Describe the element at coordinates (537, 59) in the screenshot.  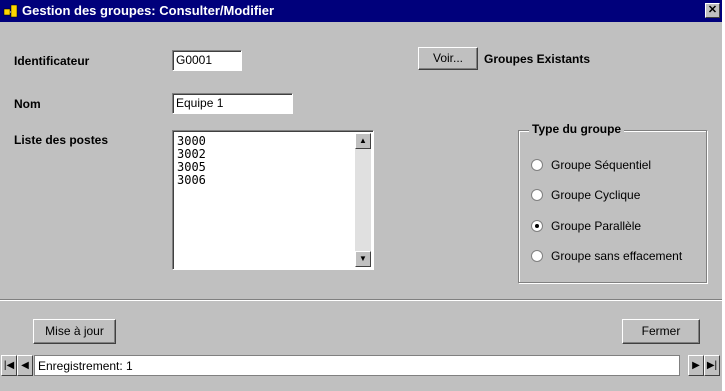
I see `groupes-existants-label: Groupes Existants` at that location.